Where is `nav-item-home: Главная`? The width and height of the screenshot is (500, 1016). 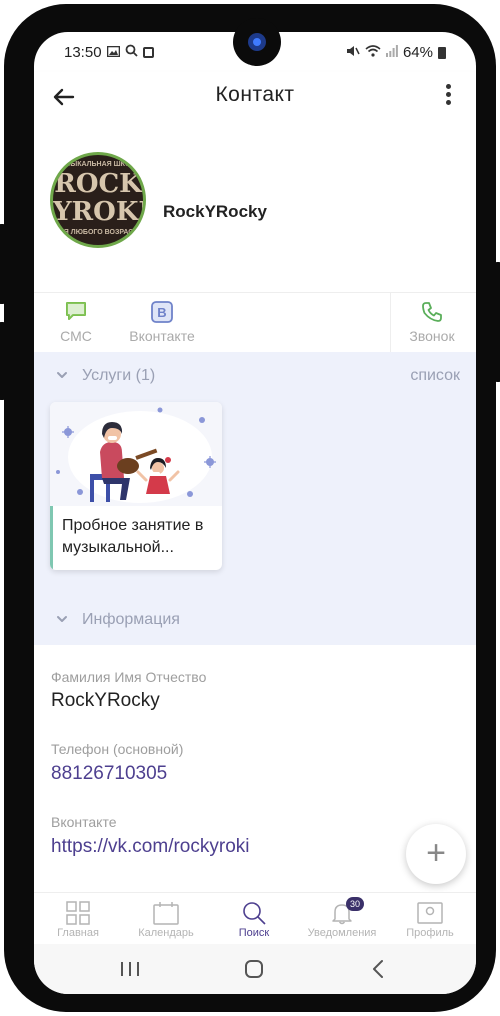
nav-item-home: Главная is located at coordinates (78, 919).